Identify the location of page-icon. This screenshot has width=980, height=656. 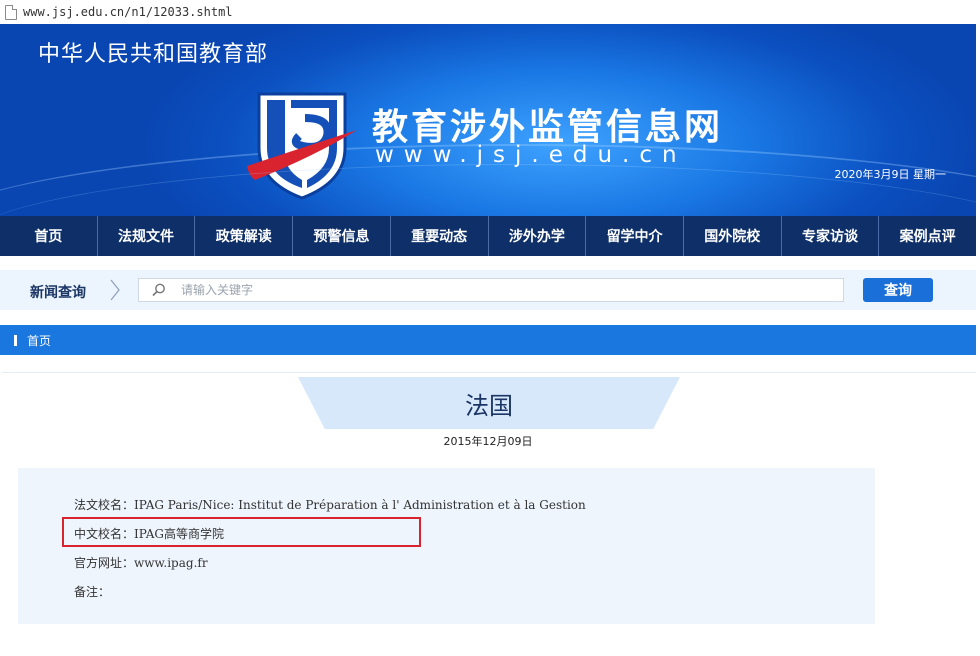
(11, 12).